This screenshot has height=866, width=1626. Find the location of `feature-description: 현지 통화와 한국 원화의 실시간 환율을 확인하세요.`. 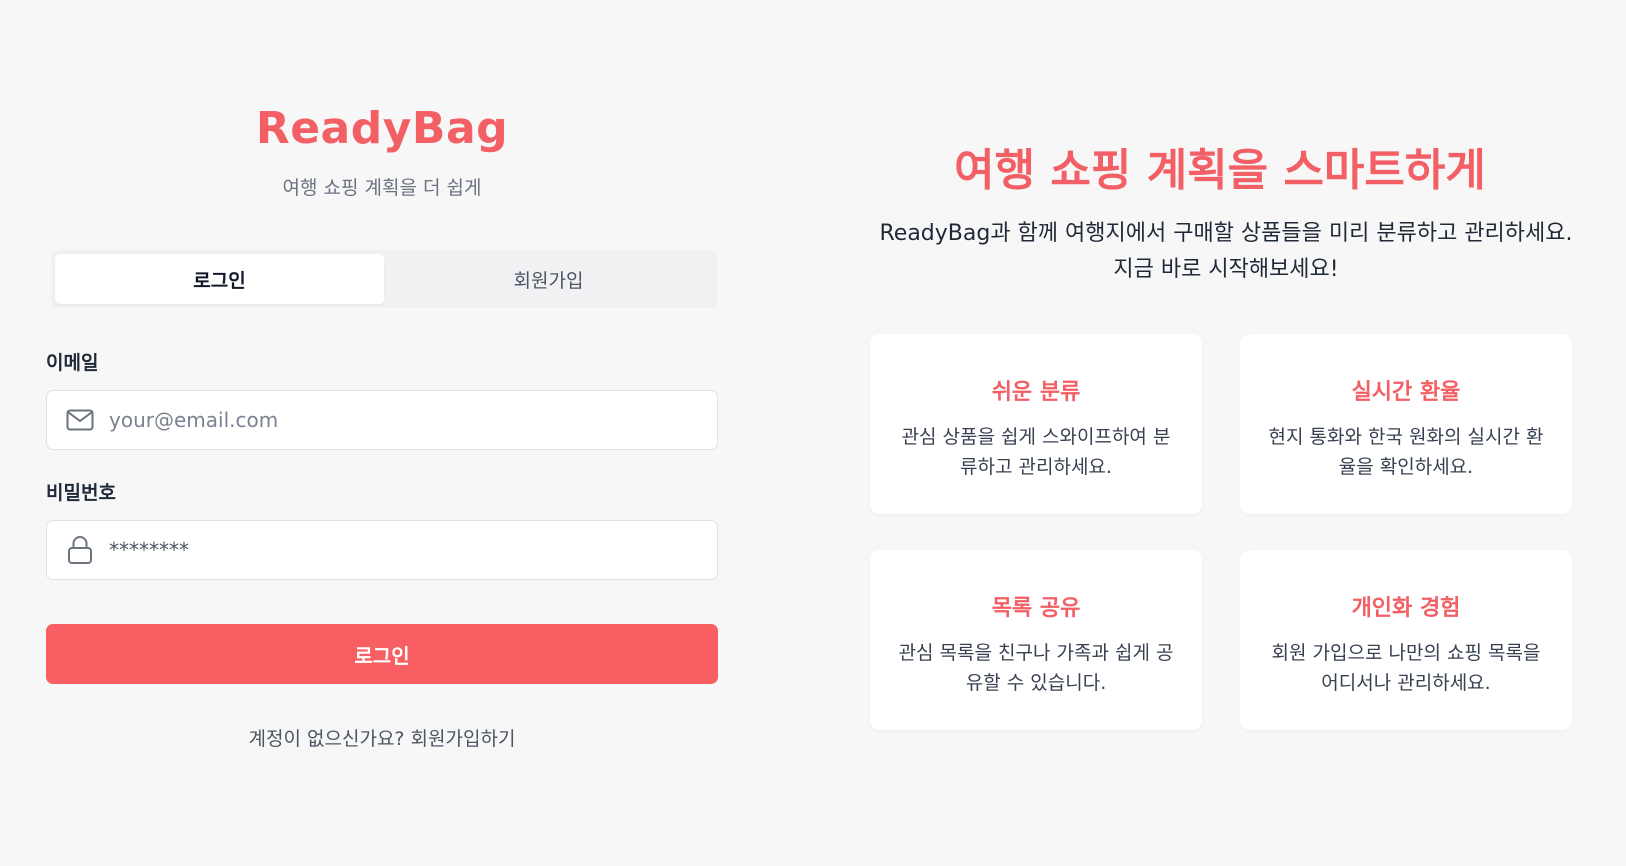

feature-description: 현지 통화와 한국 원화의 실시간 환율을 확인하세요. is located at coordinates (1406, 452).